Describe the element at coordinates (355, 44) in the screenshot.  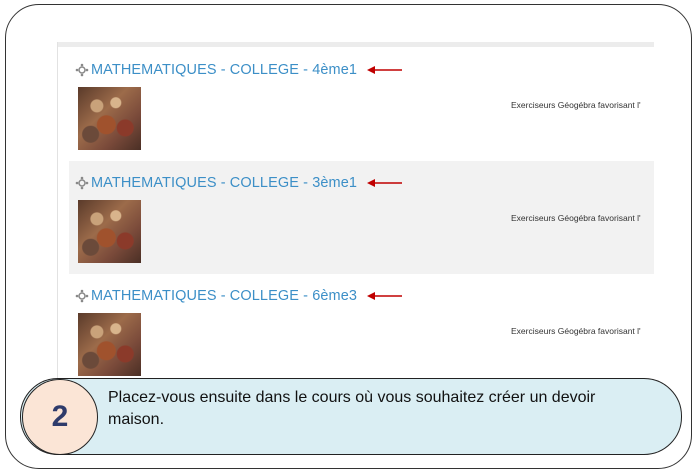
I see `top-bar` at that location.